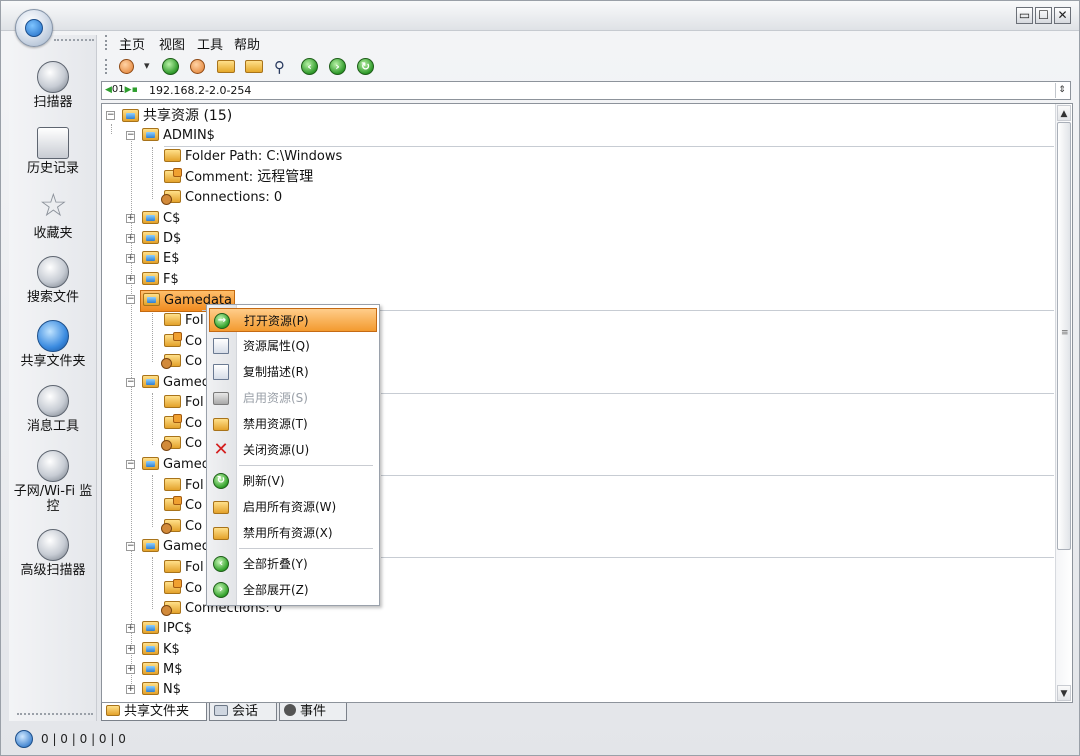 The height and width of the screenshot is (756, 1080). I want to click on scroll-down-button: ▼, so click(1064, 693).